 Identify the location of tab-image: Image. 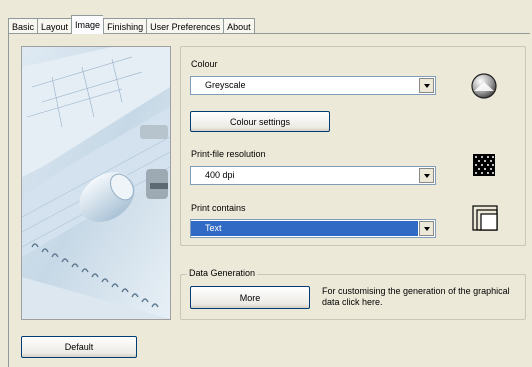
(87, 24).